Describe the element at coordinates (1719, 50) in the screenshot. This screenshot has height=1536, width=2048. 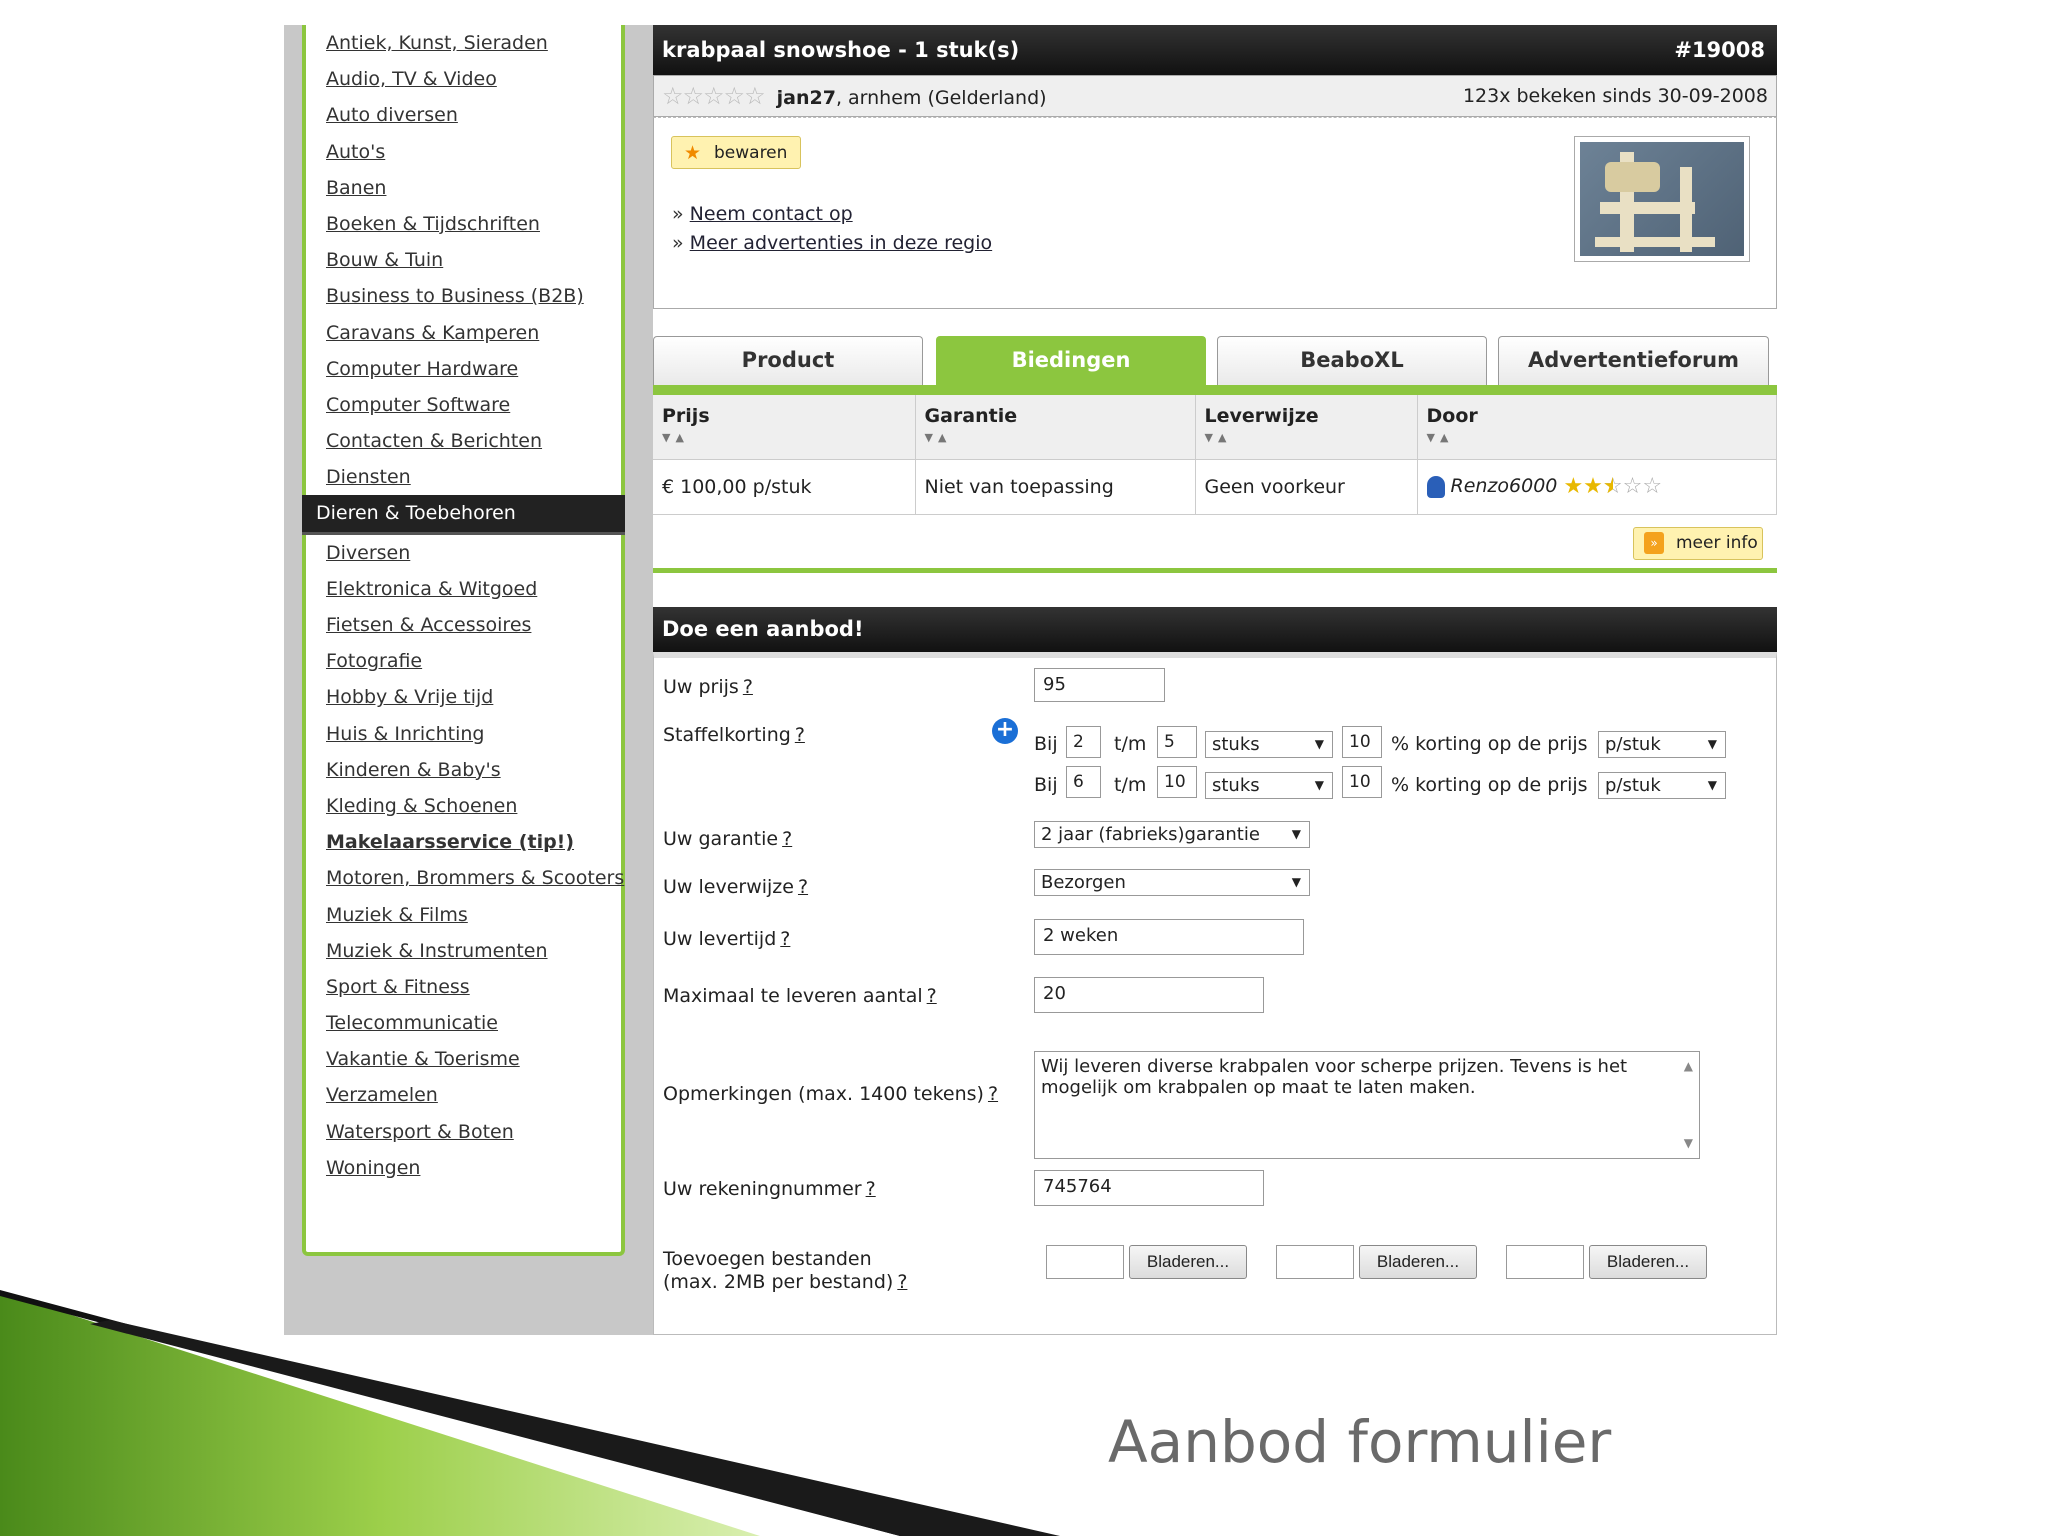
I see `ad-number: #19008` at that location.